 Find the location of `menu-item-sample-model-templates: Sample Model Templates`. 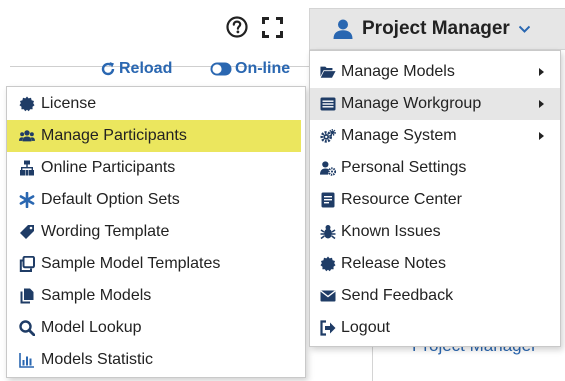

menu-item-sample-model-templates: Sample Model Templates is located at coordinates (156, 264).